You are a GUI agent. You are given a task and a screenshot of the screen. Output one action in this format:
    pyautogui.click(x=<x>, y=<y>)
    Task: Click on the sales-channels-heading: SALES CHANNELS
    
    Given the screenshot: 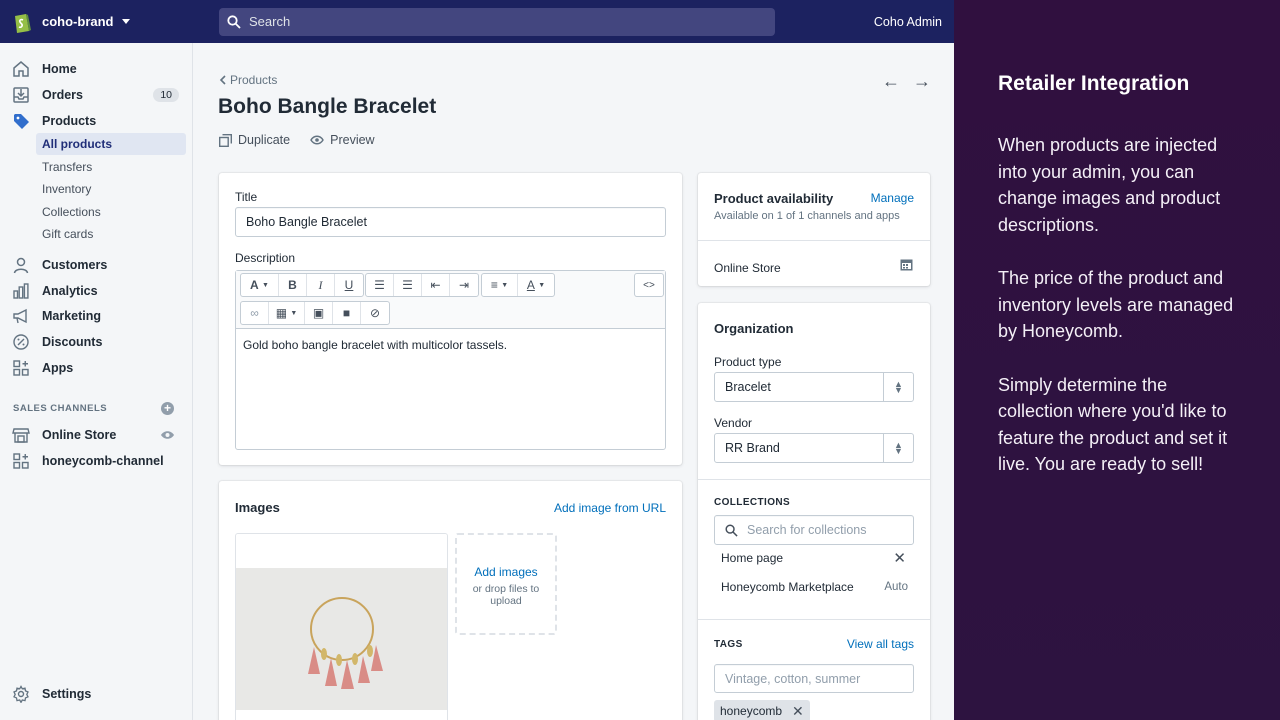 What is the action you would take?
    pyautogui.click(x=60, y=408)
    